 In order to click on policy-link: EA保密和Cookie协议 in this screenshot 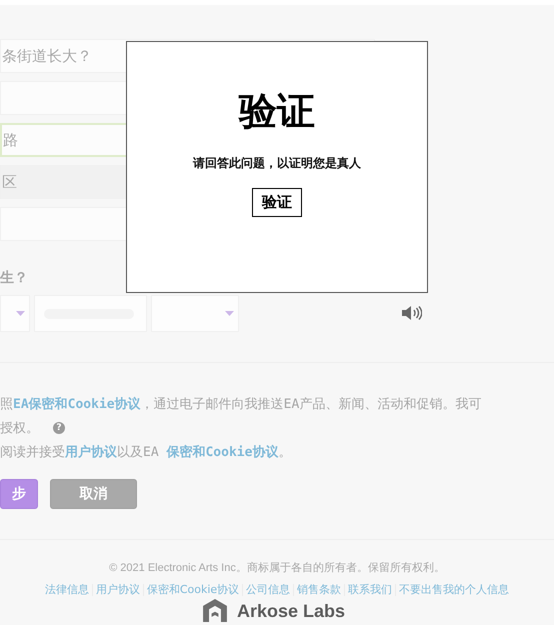, I will do `click(77, 404)`.